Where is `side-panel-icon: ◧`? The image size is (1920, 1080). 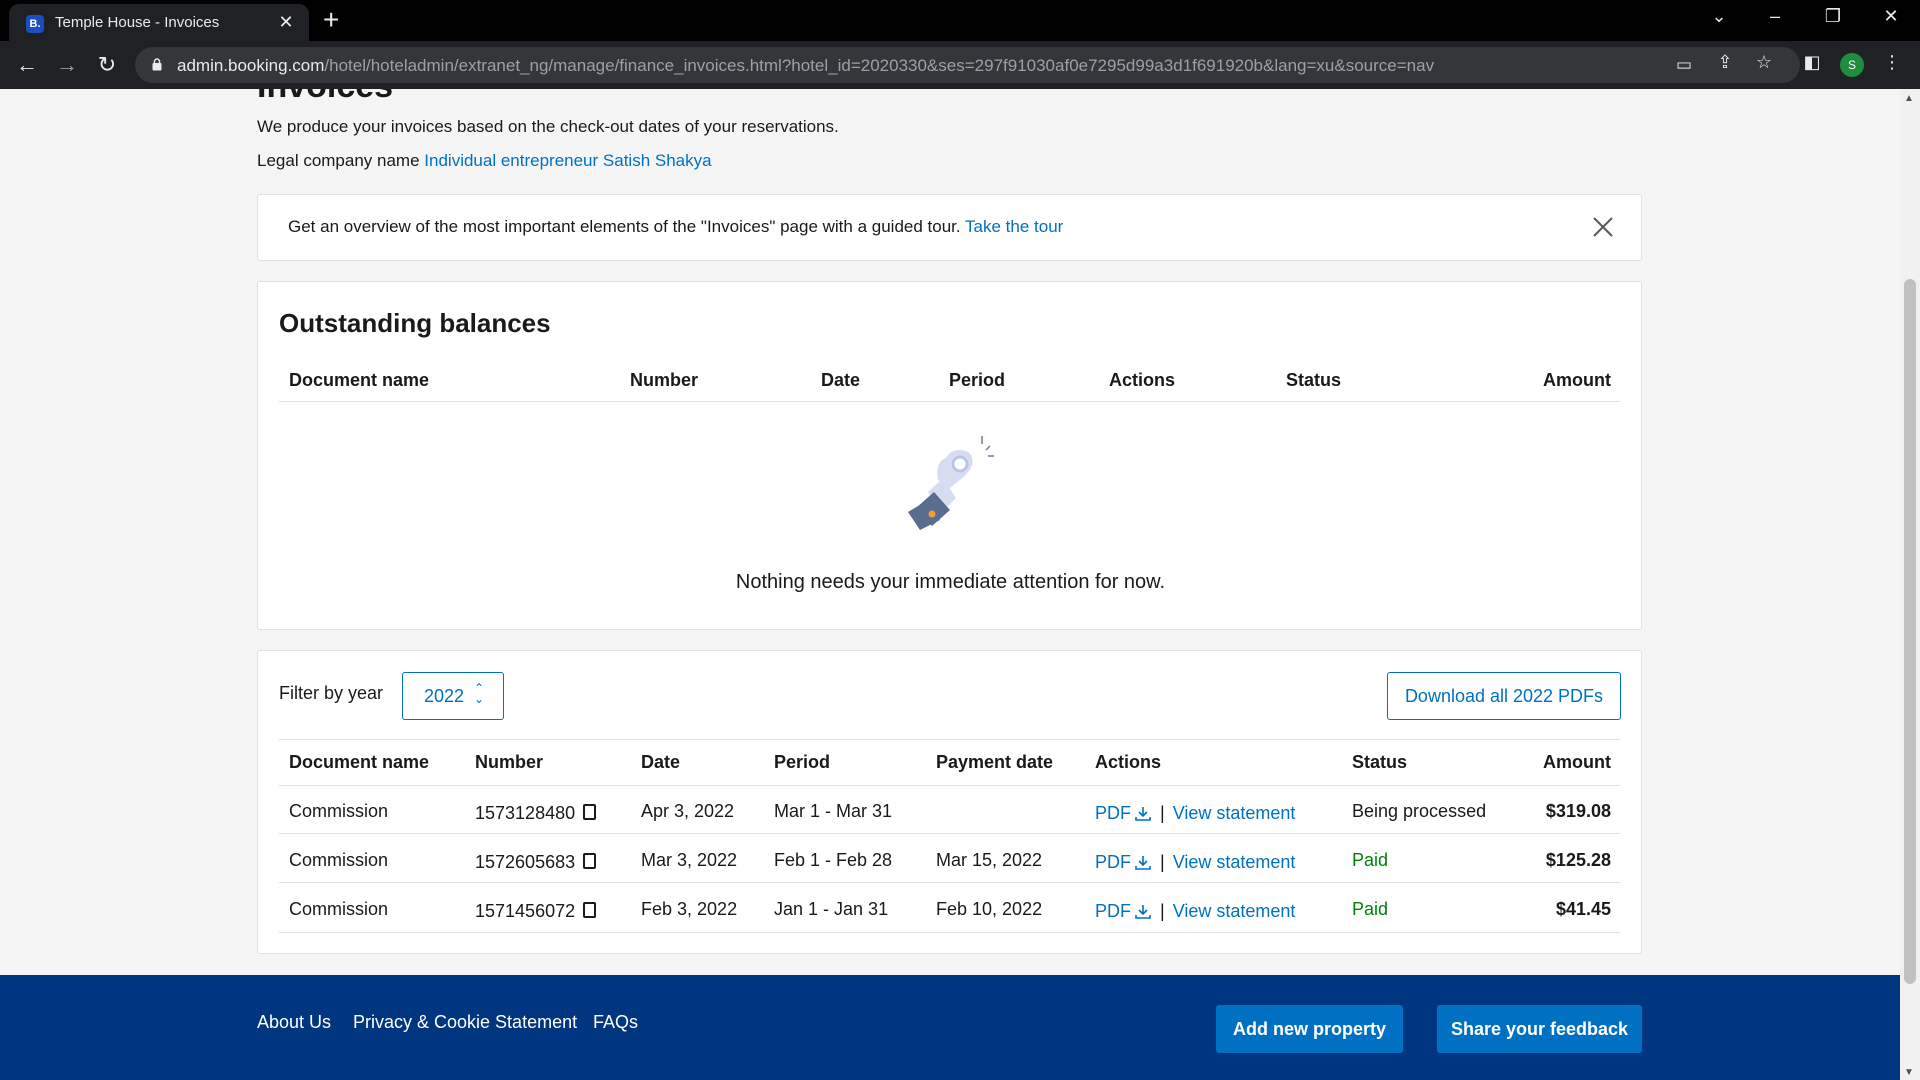 side-panel-icon: ◧ is located at coordinates (1812, 62).